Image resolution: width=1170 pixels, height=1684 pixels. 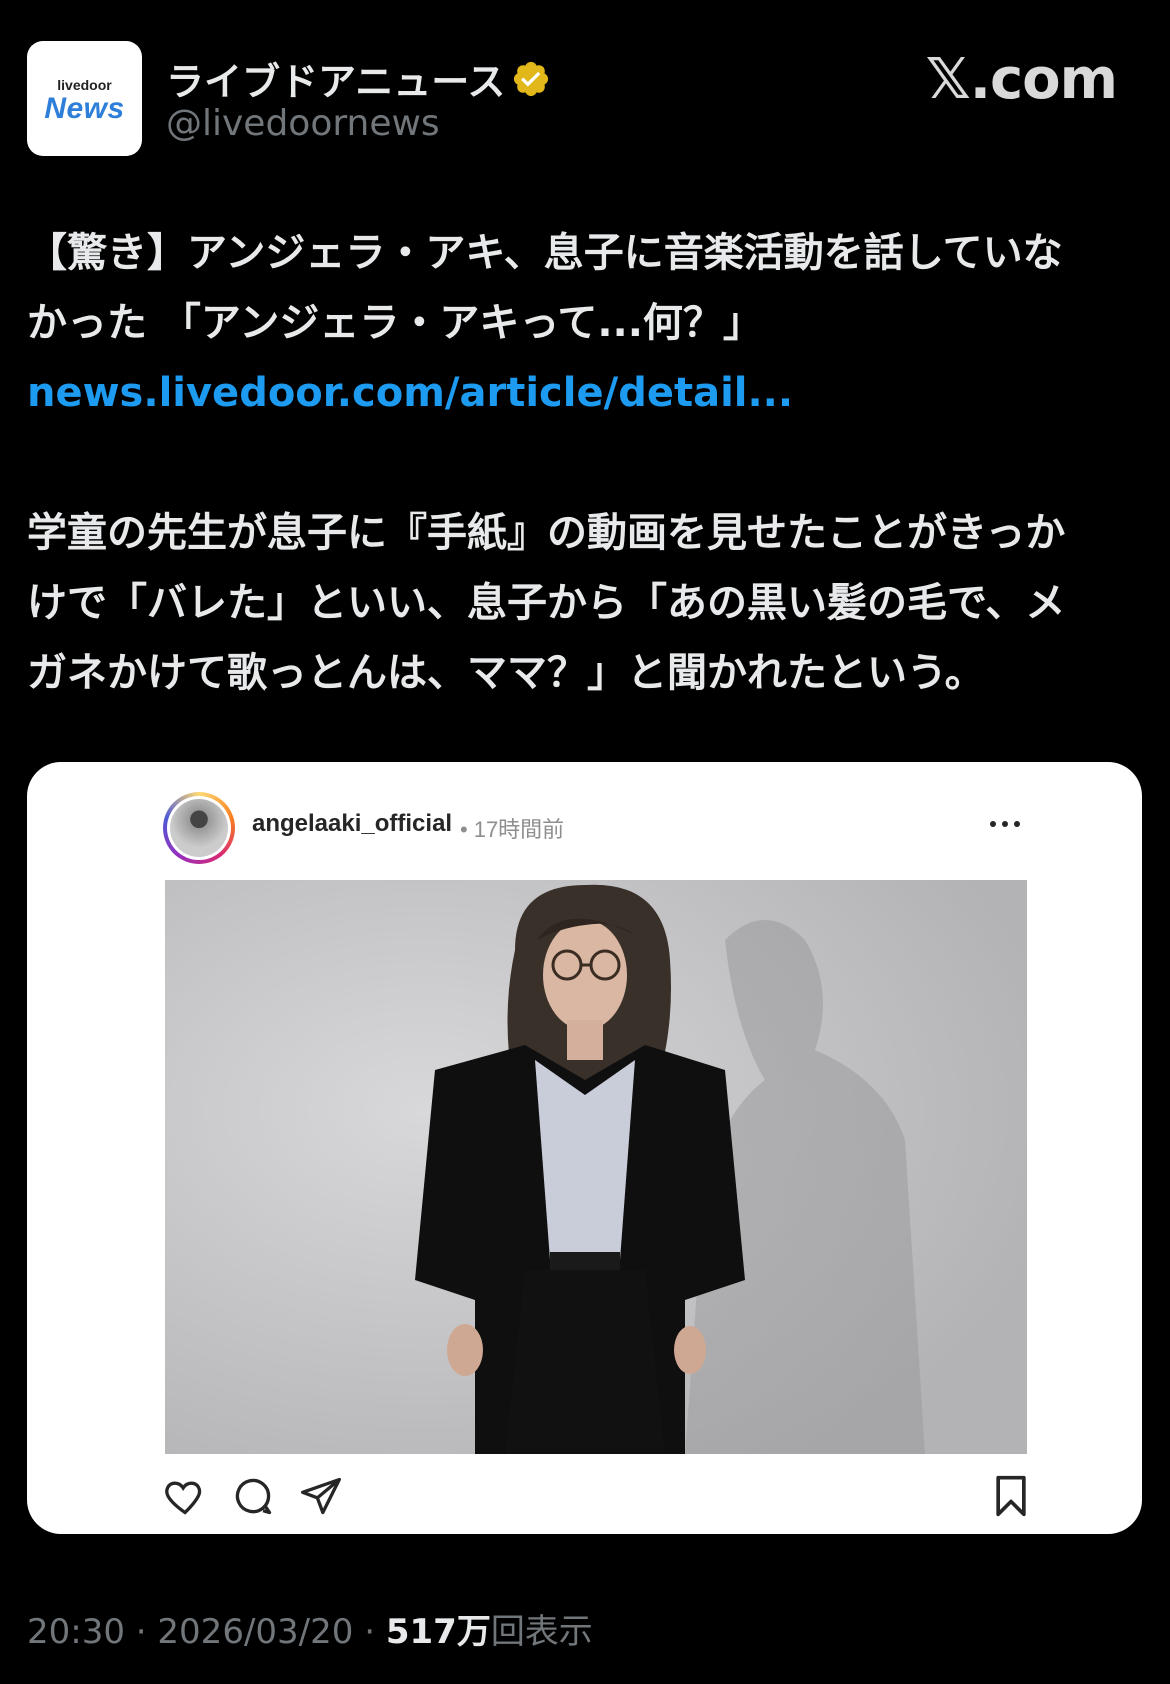 I want to click on tweet-text-line: けで「バレた」といい、息子から「あの黒い髪の毛で、メ, so click(x=546, y=603).